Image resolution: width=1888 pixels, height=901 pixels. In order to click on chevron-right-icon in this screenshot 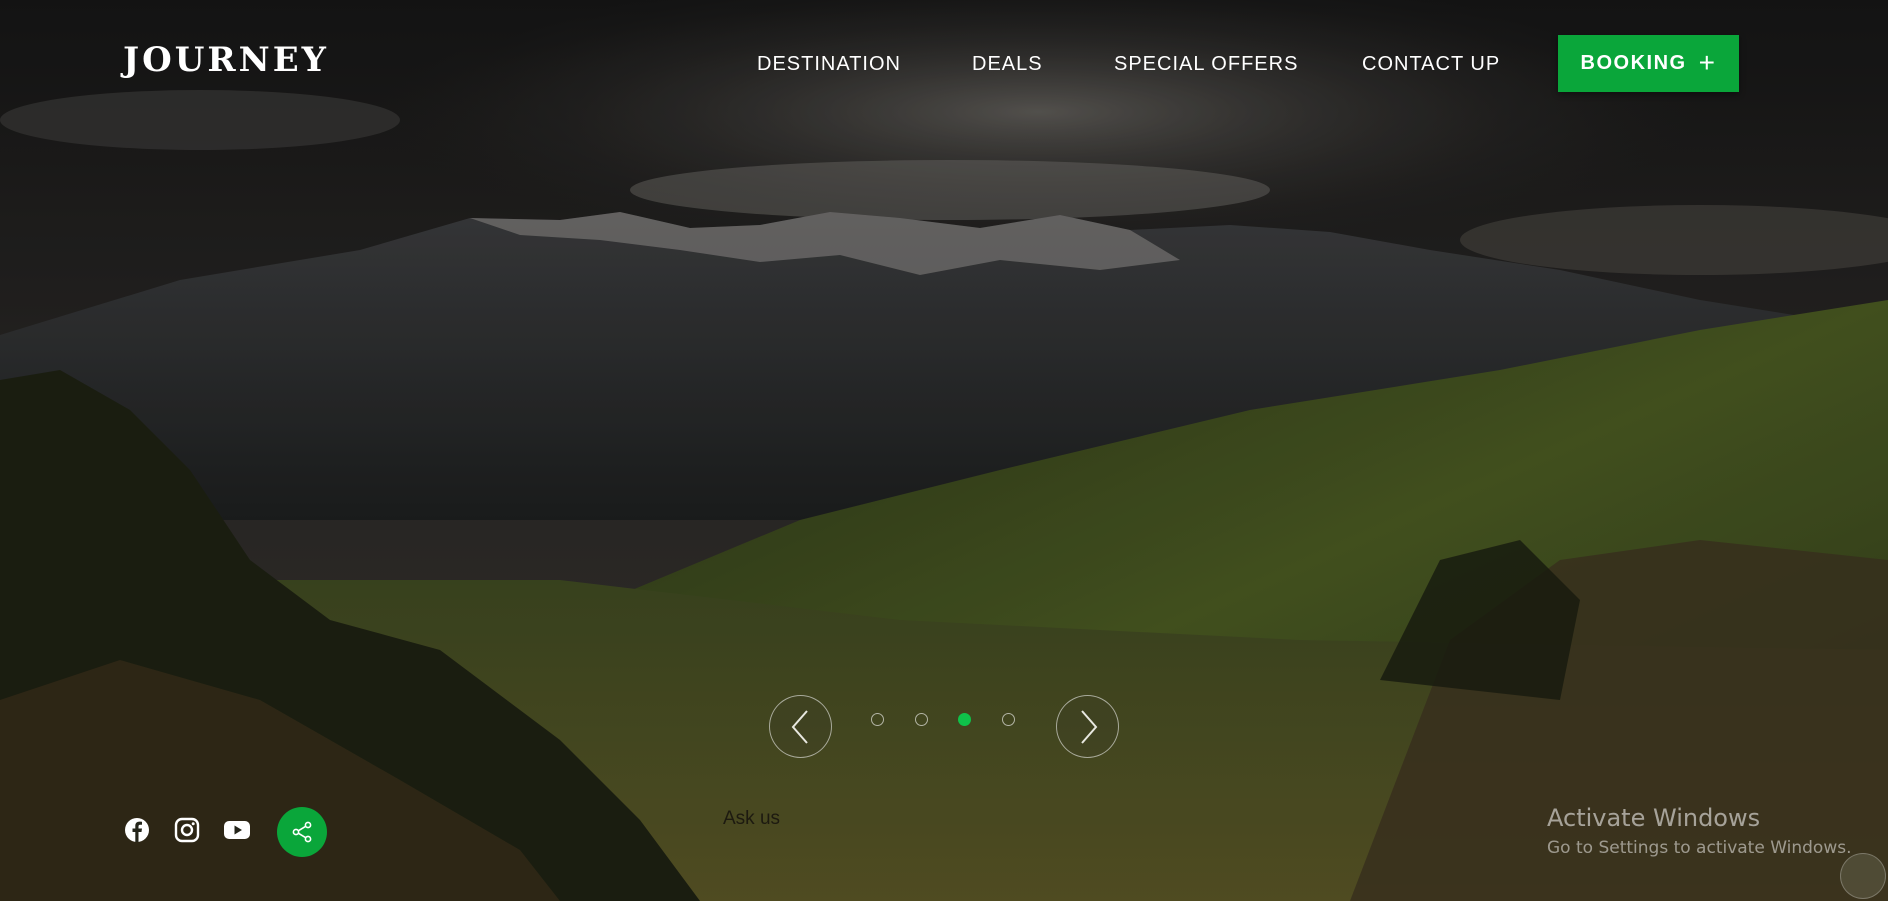, I will do `click(1088, 726)`.